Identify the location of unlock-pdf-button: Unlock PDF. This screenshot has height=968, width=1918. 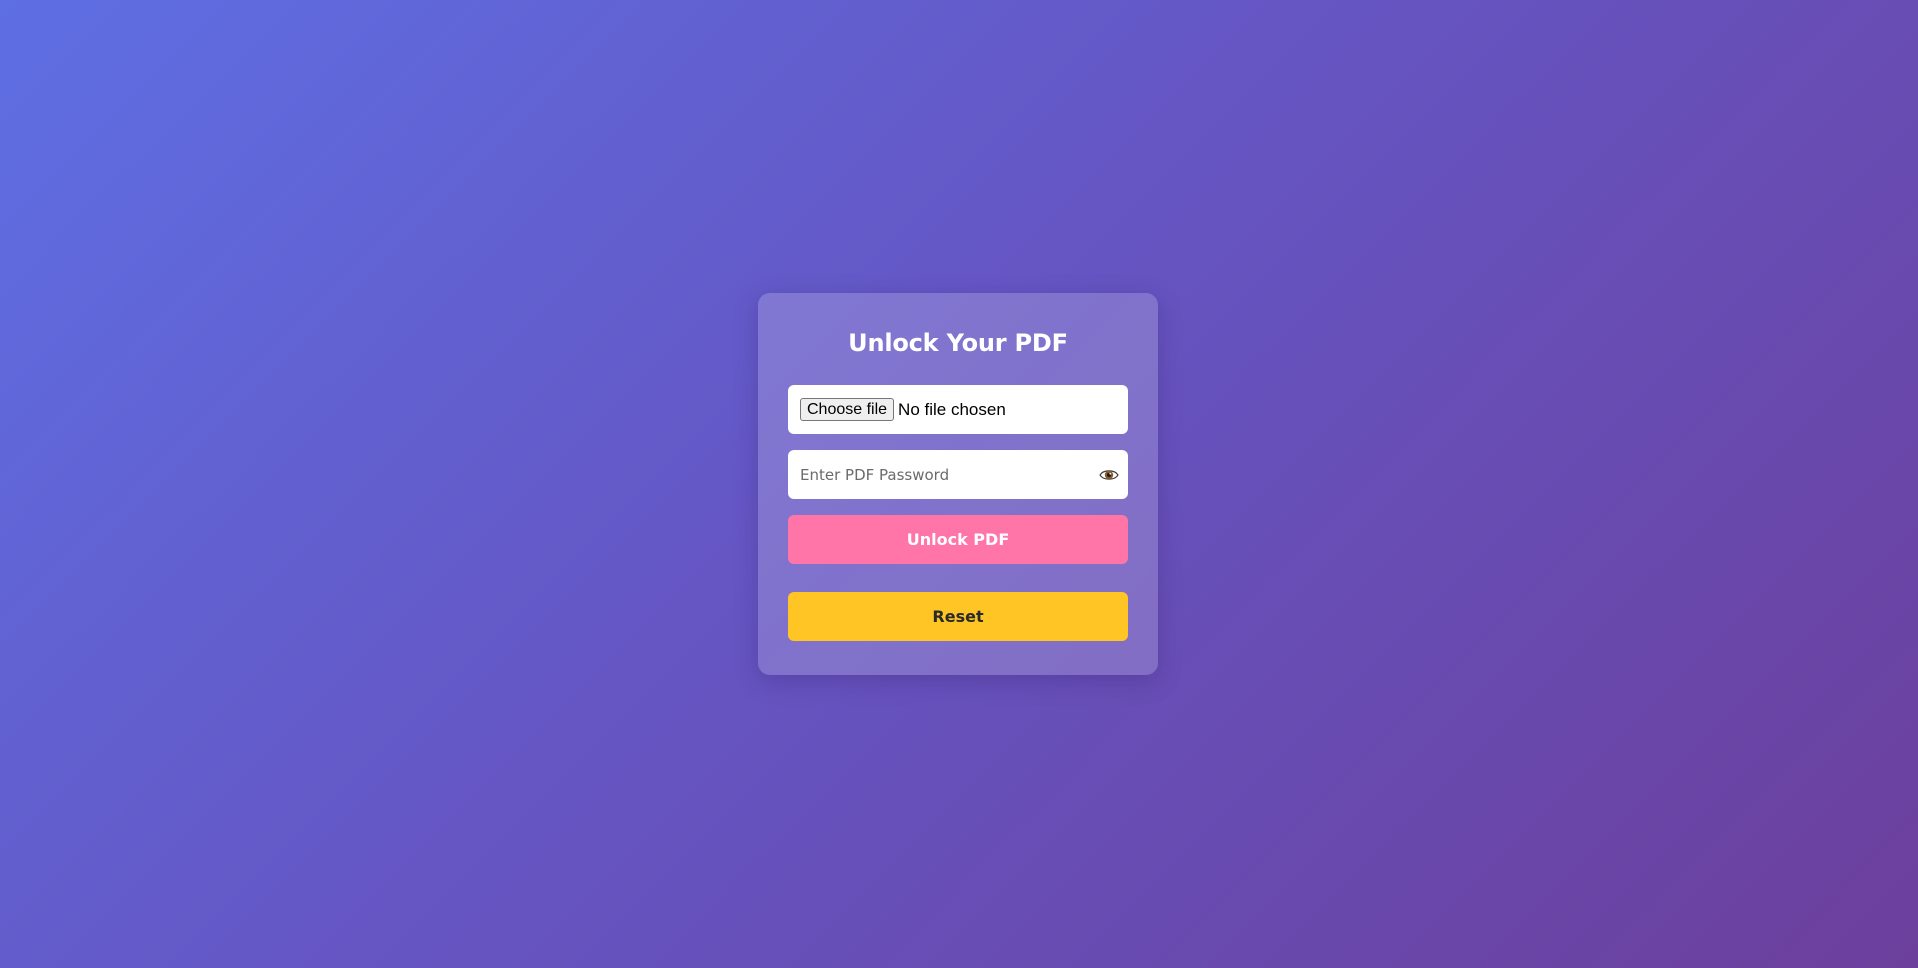
(958, 539).